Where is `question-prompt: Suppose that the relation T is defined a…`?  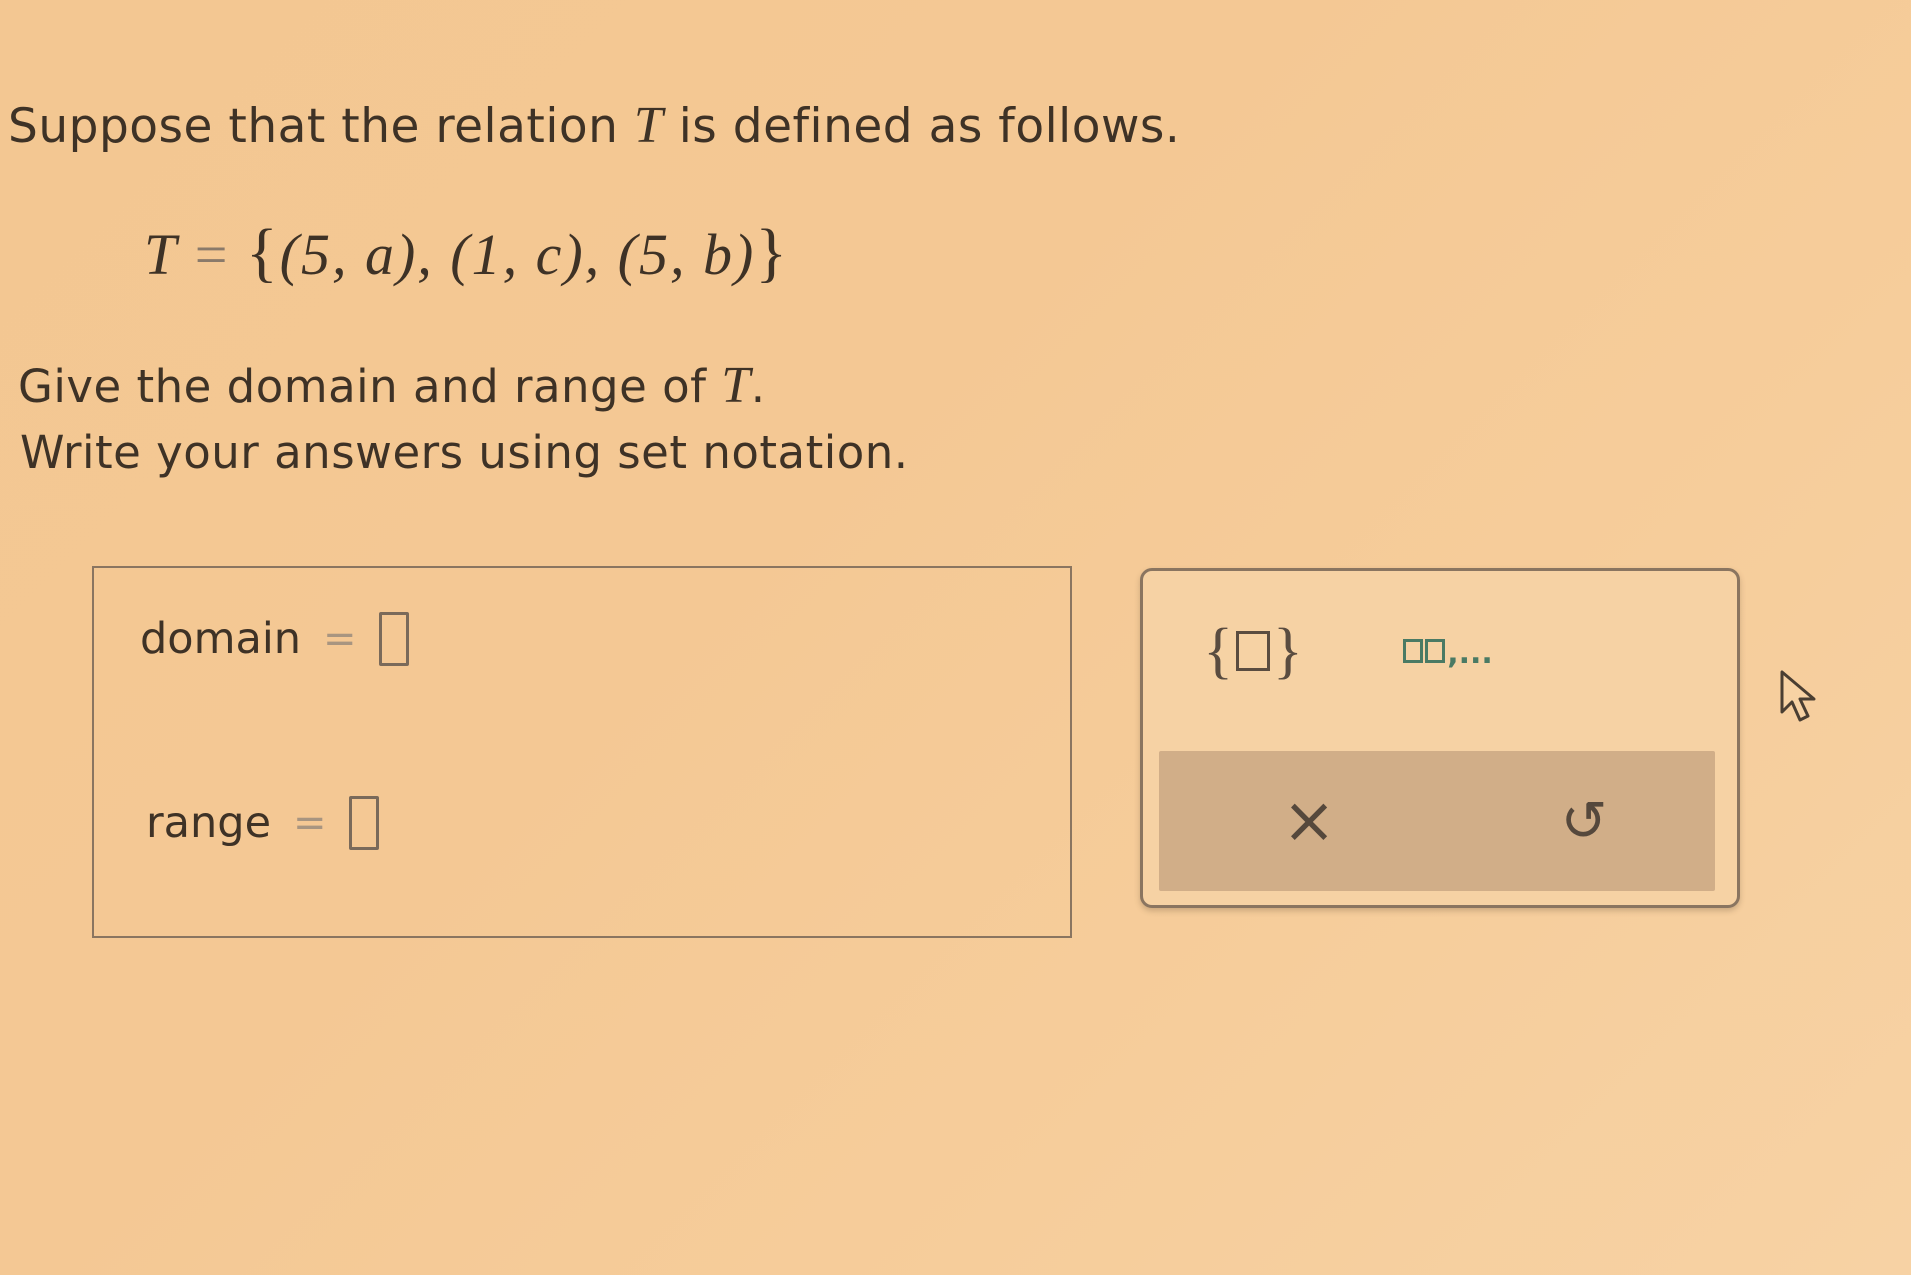
question-prompt: Suppose that the relation T is defined a… is located at coordinates (594, 125).